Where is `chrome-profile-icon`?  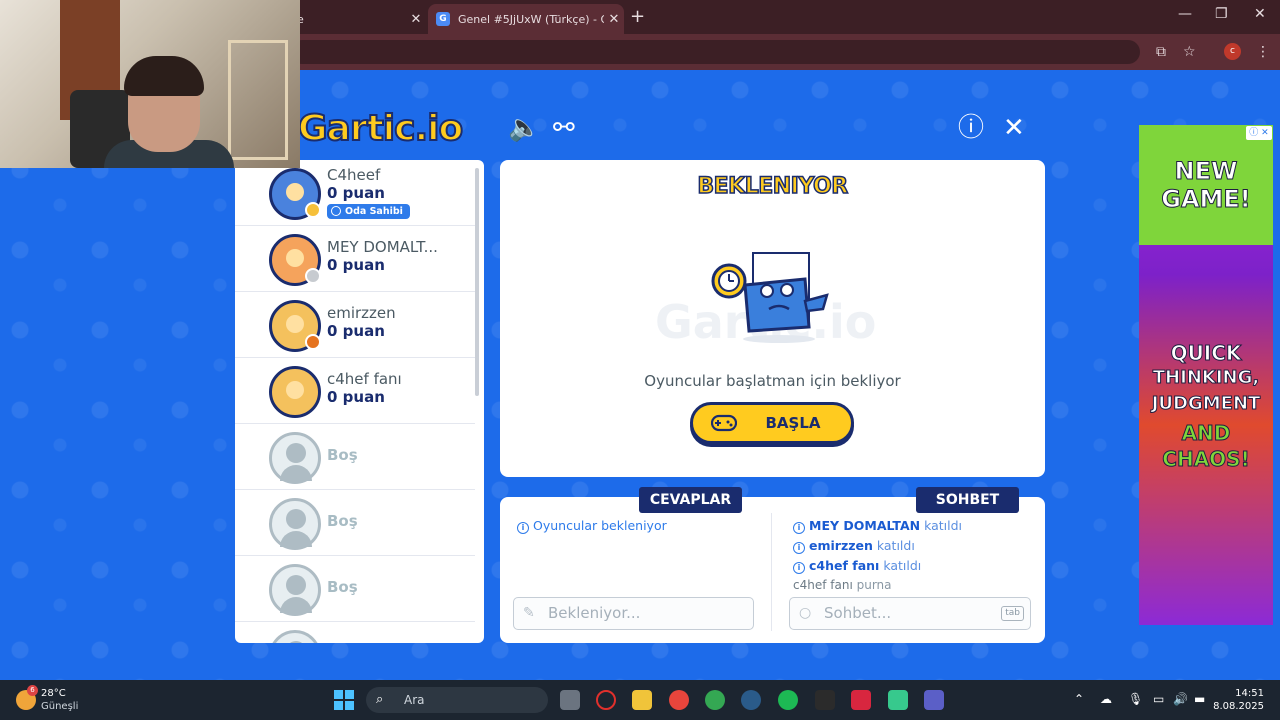 chrome-profile-icon is located at coordinates (679, 700).